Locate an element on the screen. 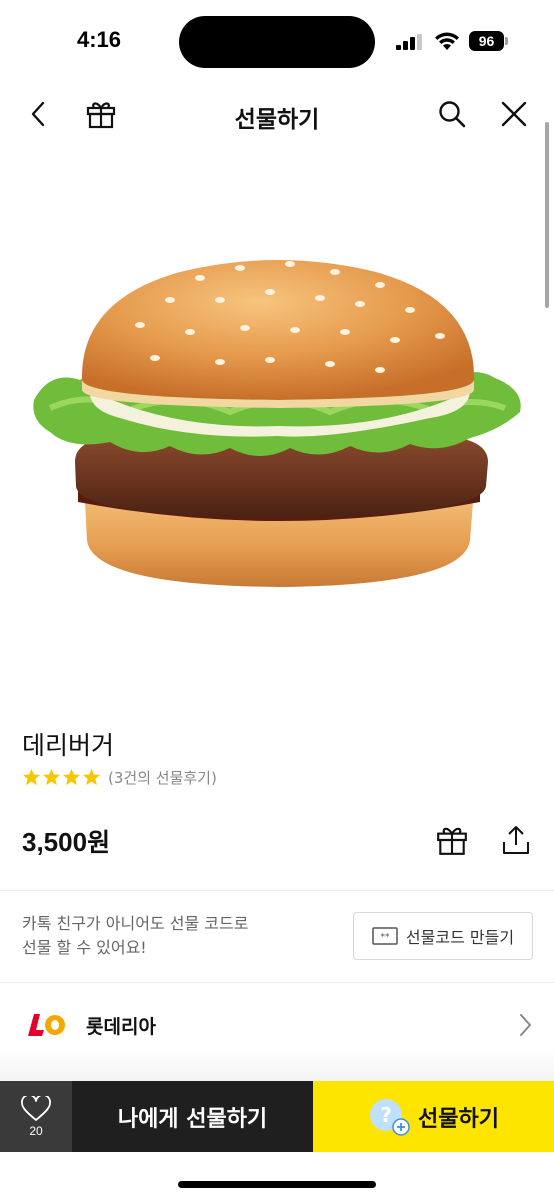 This screenshot has width=554, height=1200. battery-level: 96 is located at coordinates (486, 41).